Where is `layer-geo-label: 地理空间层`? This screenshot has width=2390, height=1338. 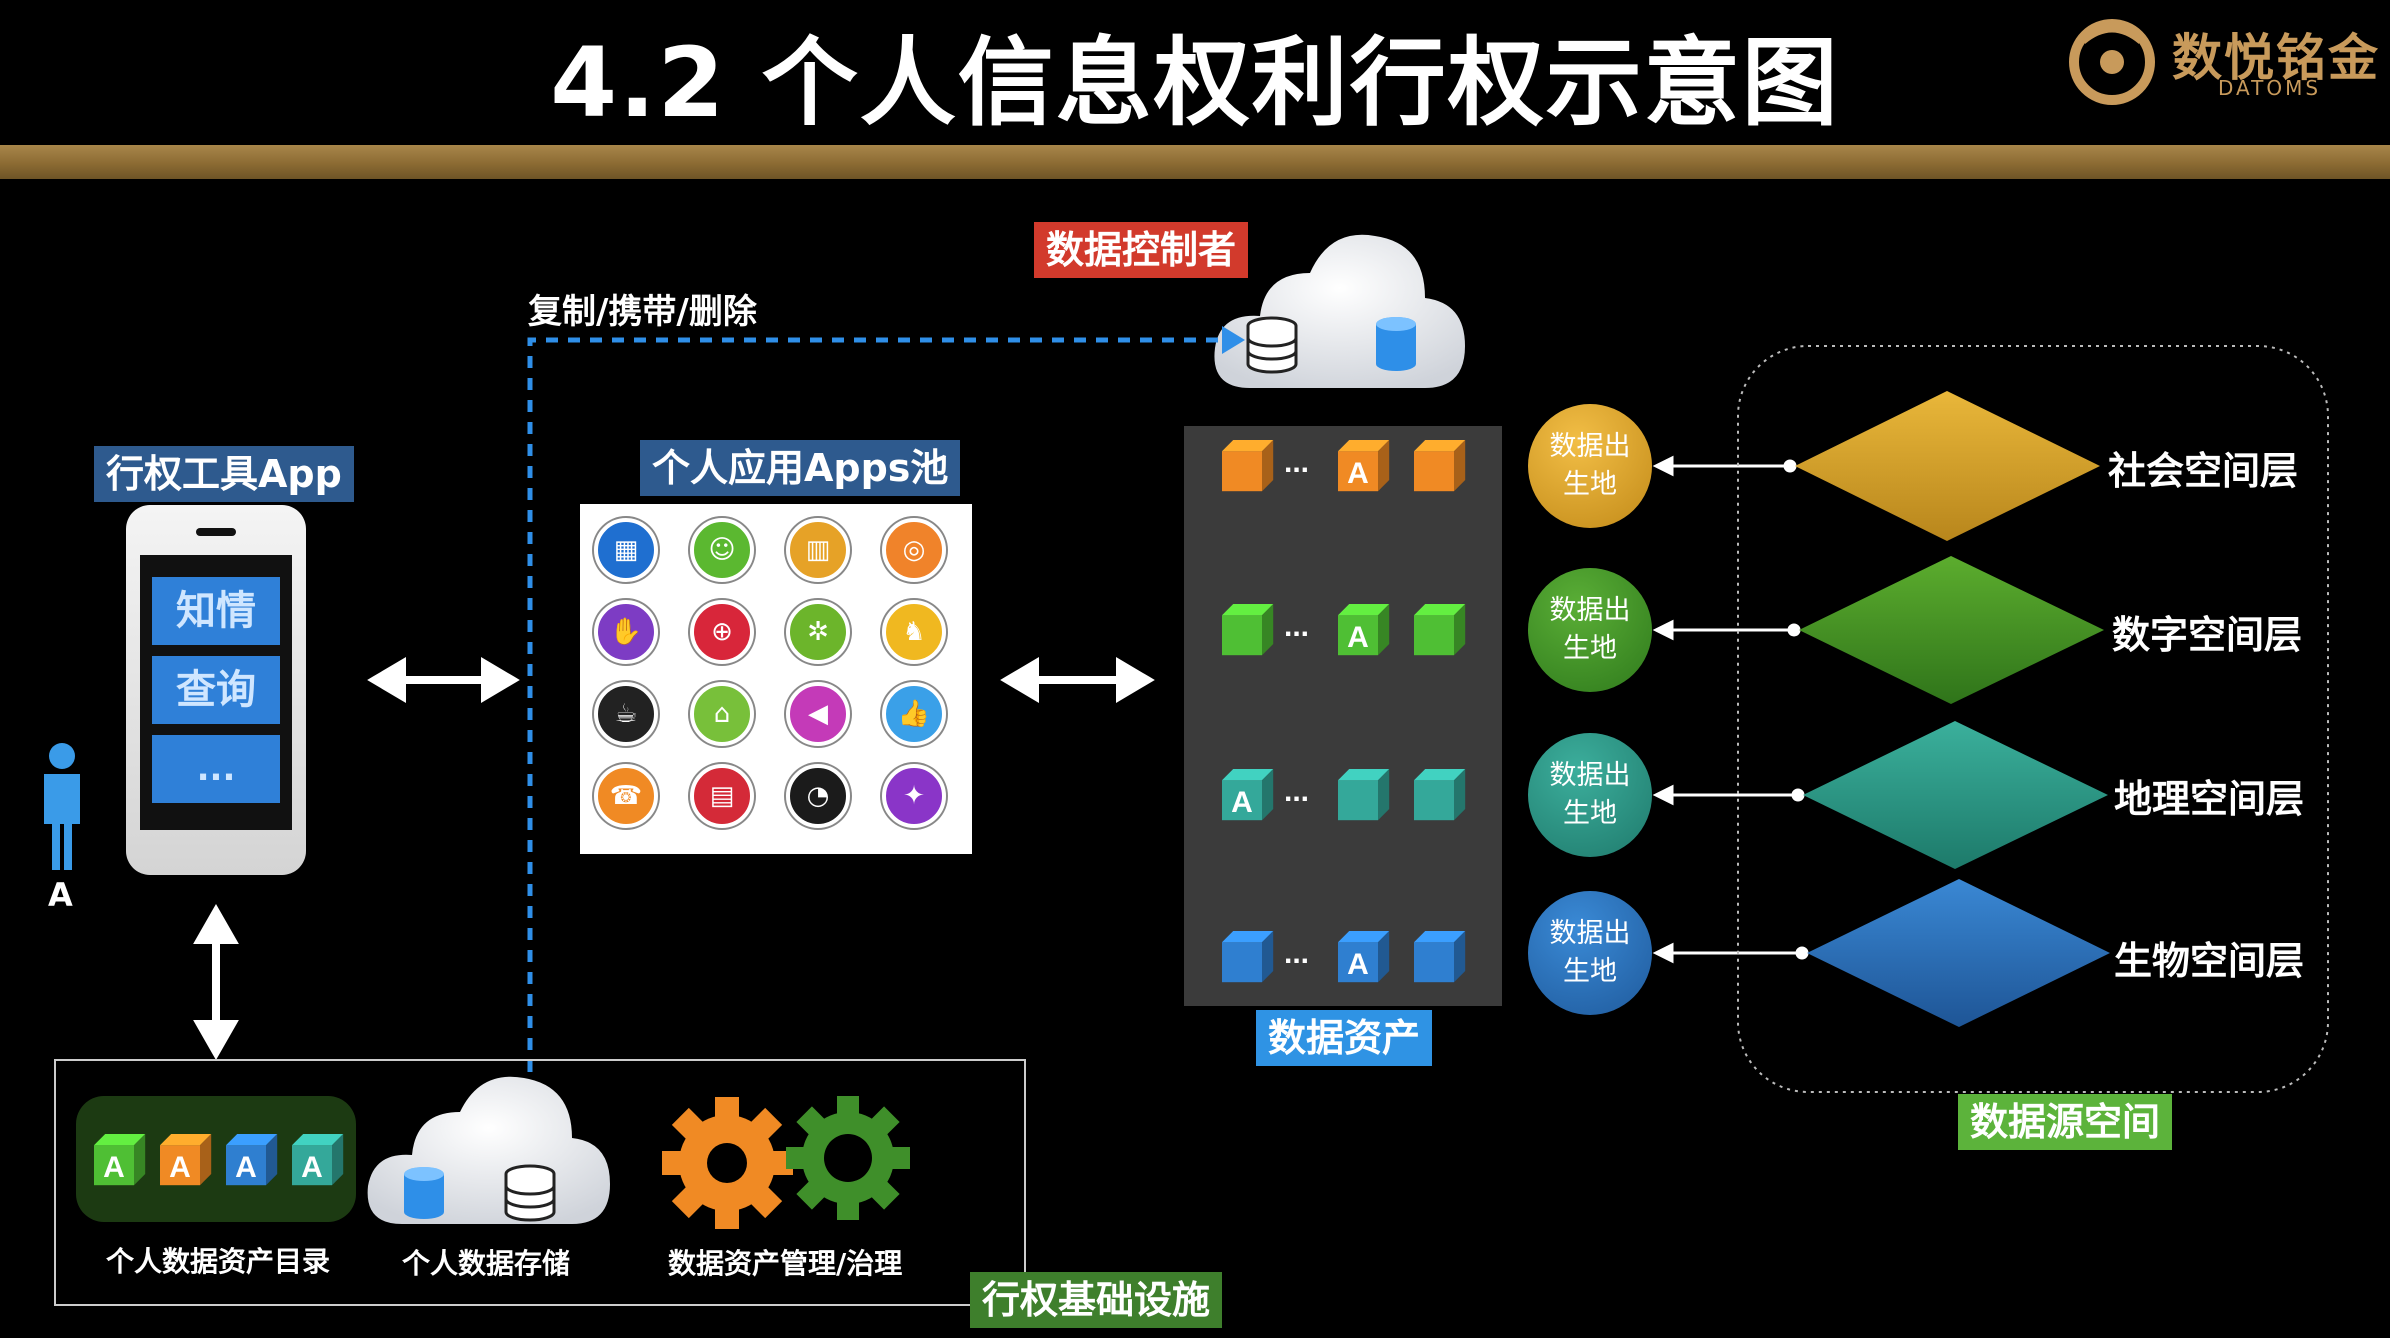 layer-geo-label: 地理空间层 is located at coordinates (2209, 799).